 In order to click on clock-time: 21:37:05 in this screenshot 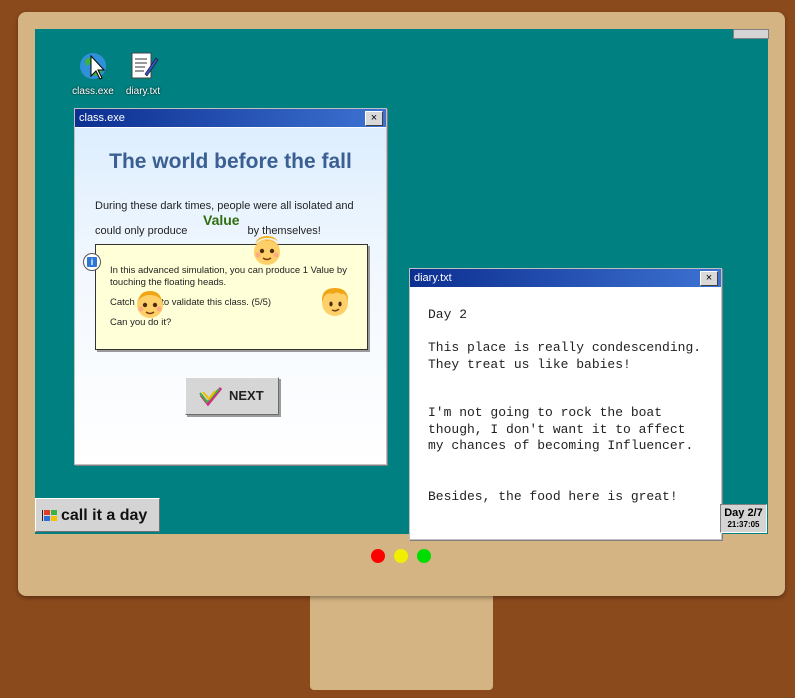, I will do `click(743, 524)`.